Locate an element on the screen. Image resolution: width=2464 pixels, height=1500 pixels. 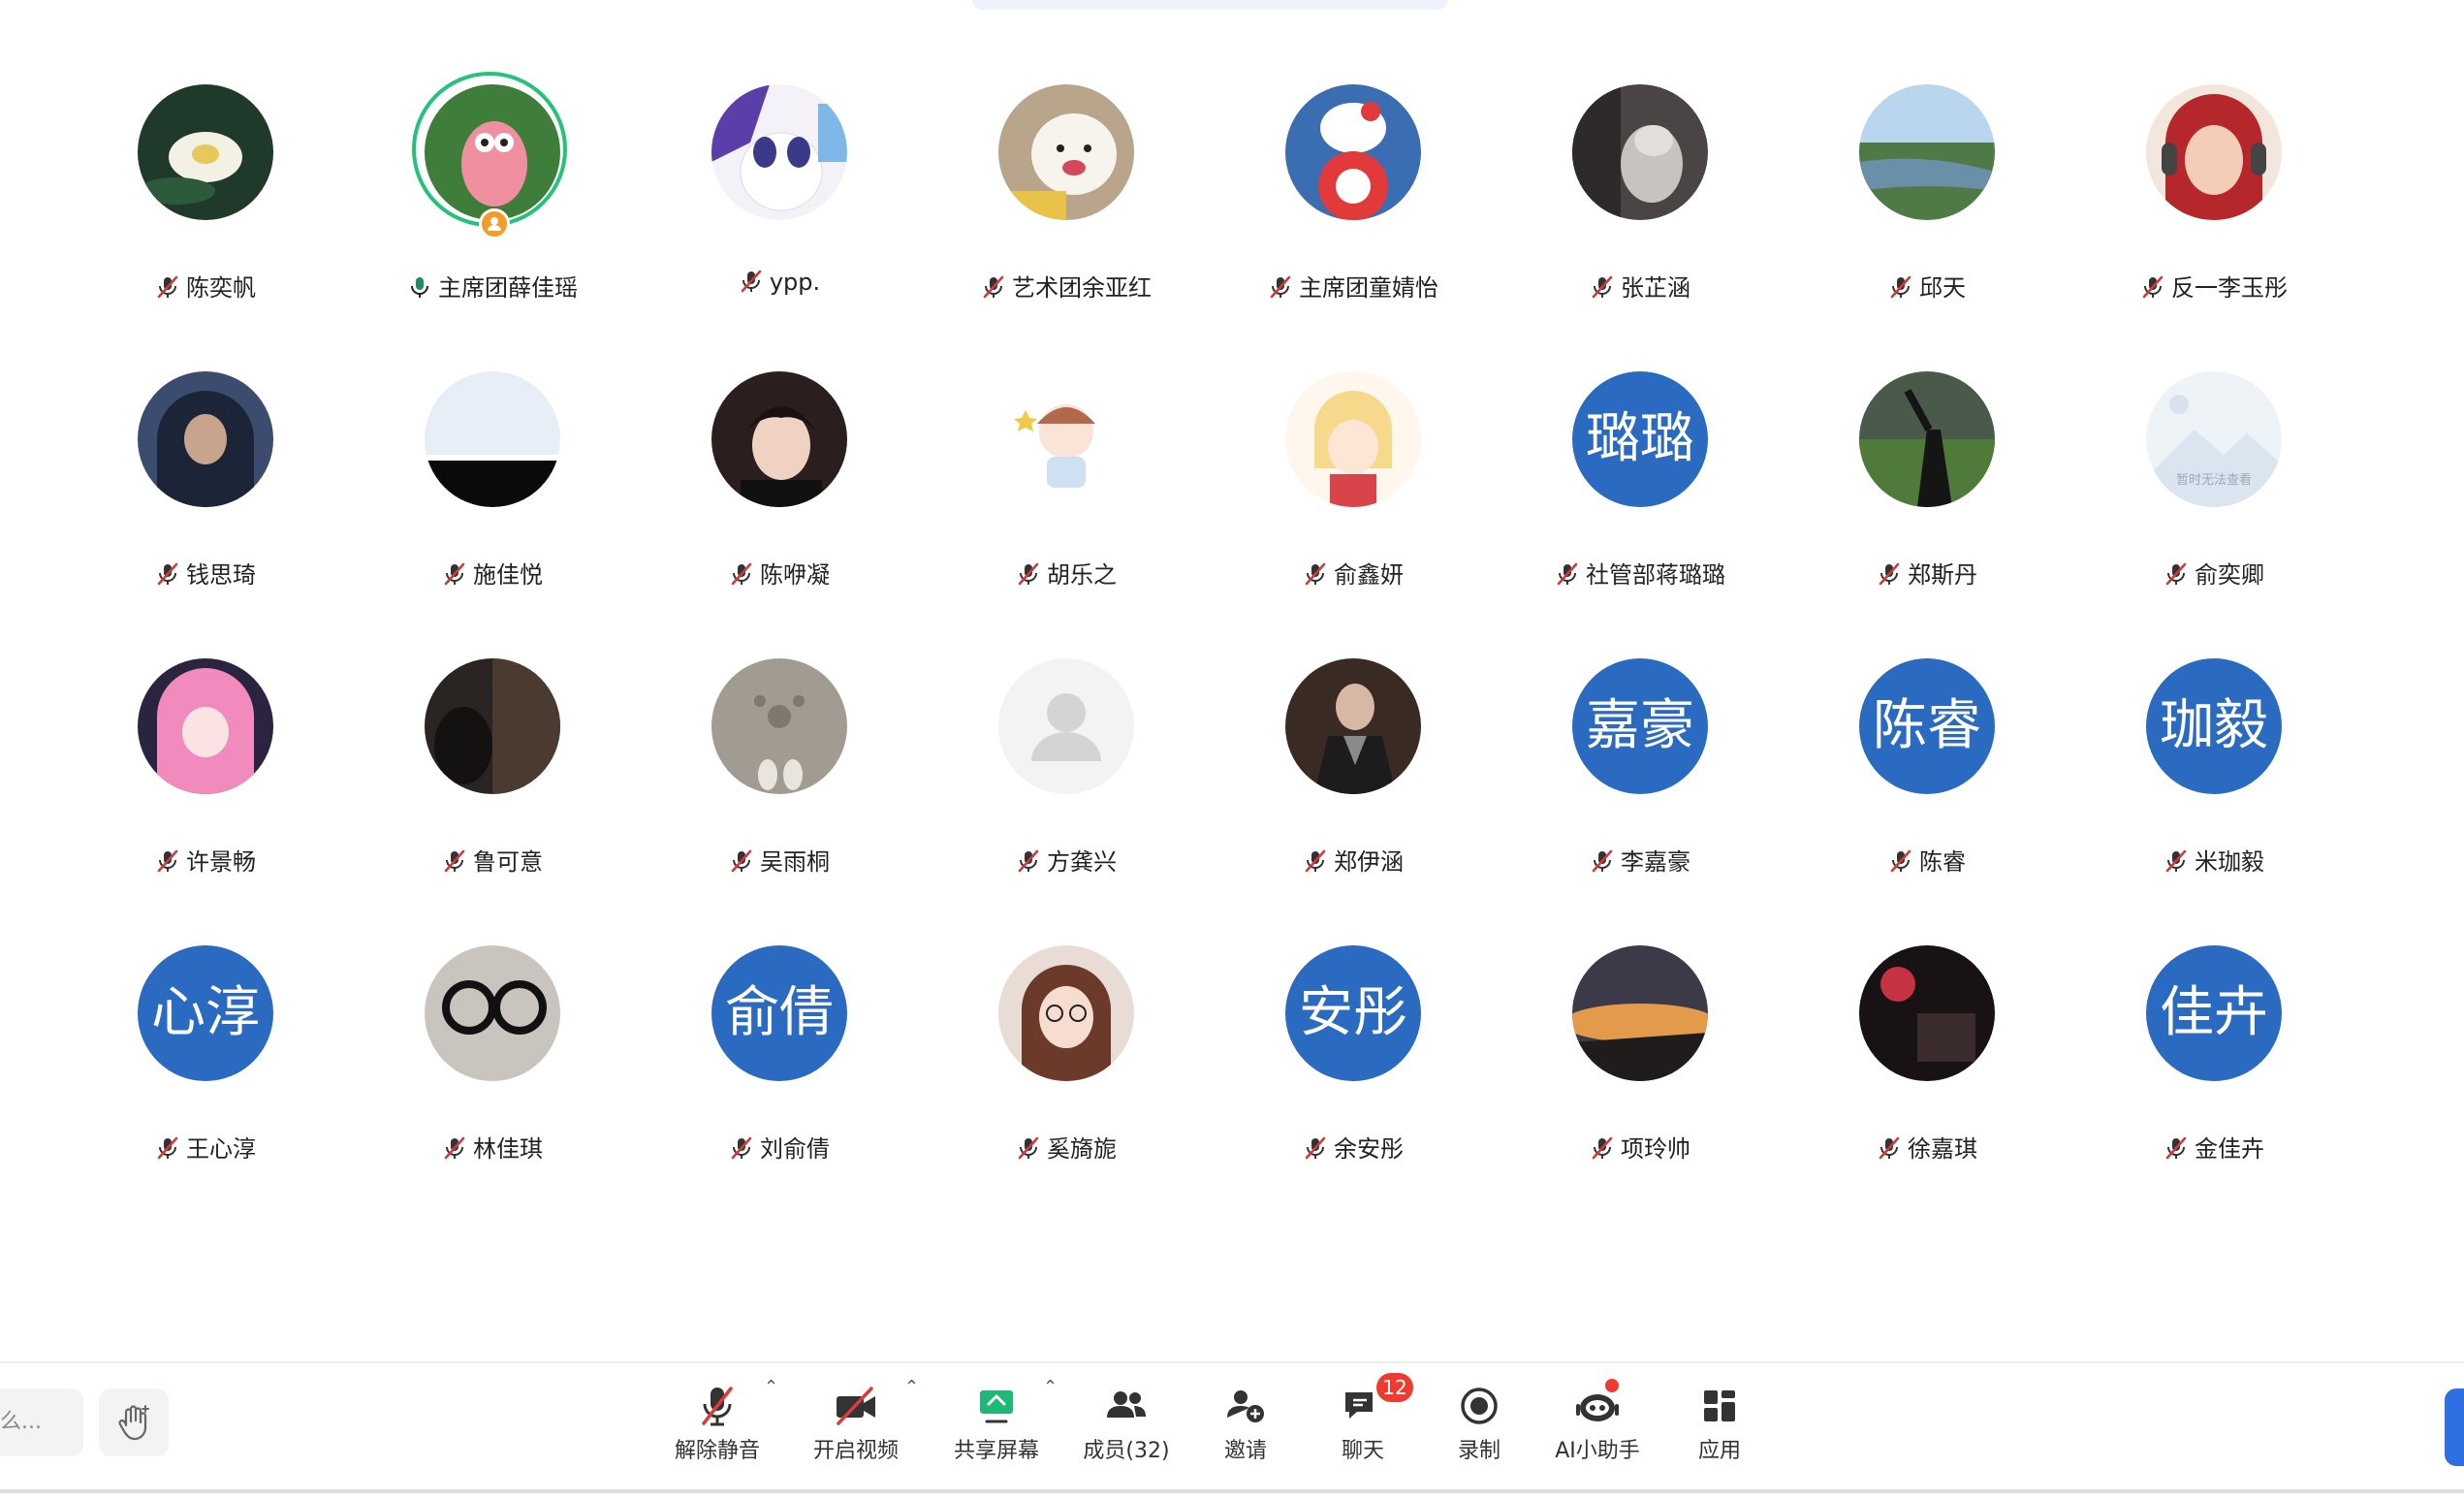
participant-tile: 胡乐之 is located at coordinates (1066, 452).